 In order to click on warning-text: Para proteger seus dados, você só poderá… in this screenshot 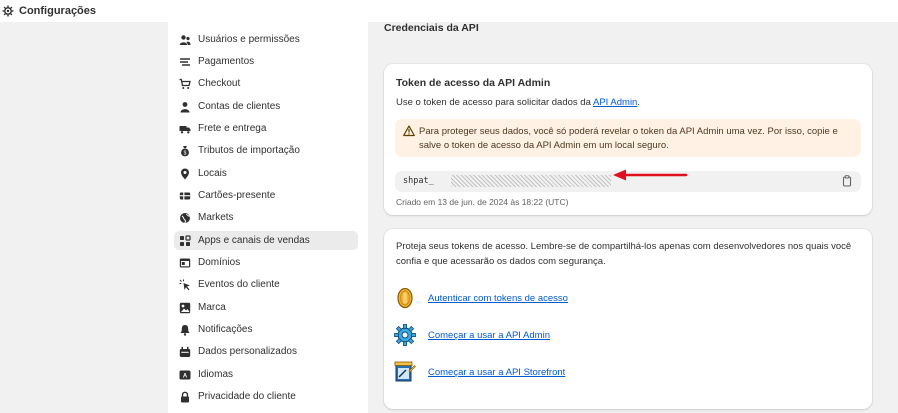, I will do `click(628, 138)`.